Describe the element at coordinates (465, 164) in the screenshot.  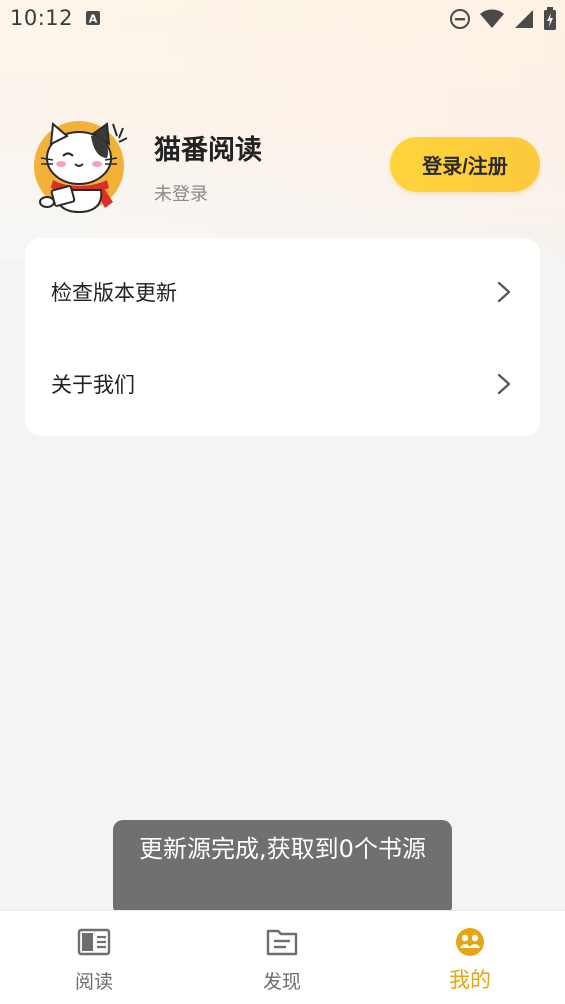
I see `login-register-button: 登录/注册` at that location.